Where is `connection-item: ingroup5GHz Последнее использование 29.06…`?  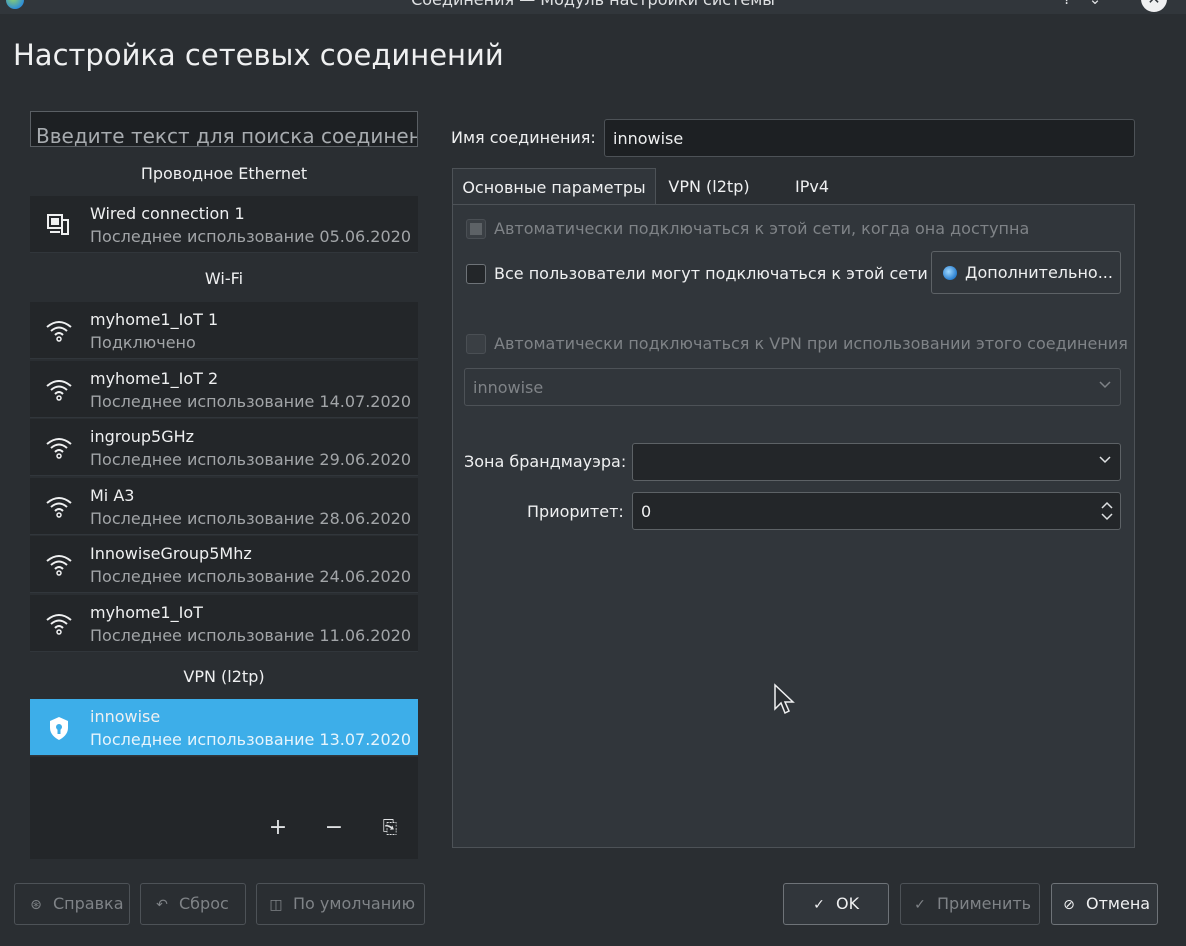
connection-item: ingroup5GHz Последнее использование 29.06… is located at coordinates (224, 447).